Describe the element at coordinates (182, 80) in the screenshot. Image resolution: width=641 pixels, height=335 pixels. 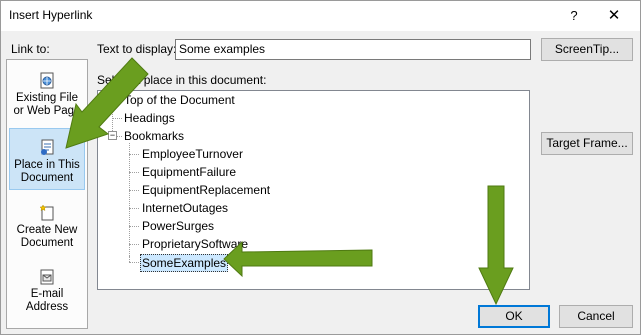
I see `select-place-label: Select a place in this document:` at that location.